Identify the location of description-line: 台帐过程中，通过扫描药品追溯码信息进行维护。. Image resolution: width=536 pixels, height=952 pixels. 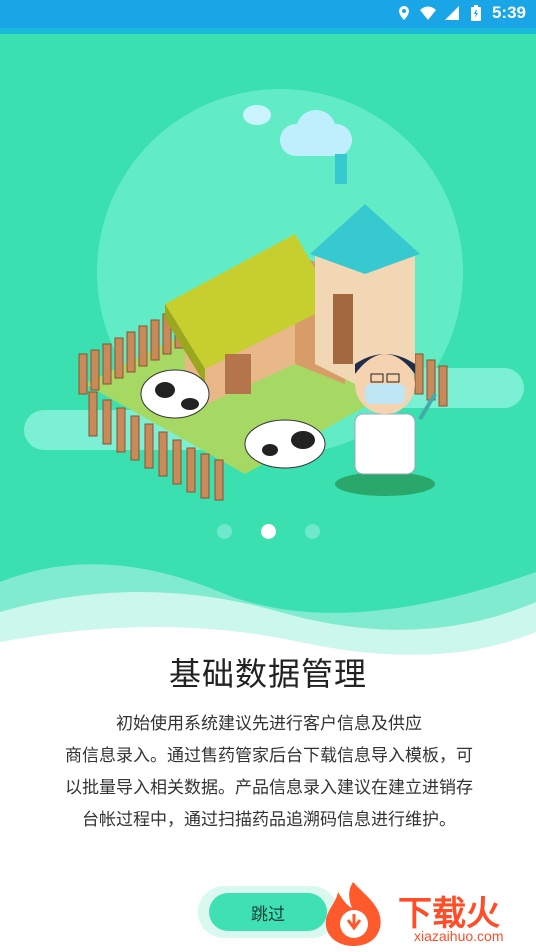
(269, 820).